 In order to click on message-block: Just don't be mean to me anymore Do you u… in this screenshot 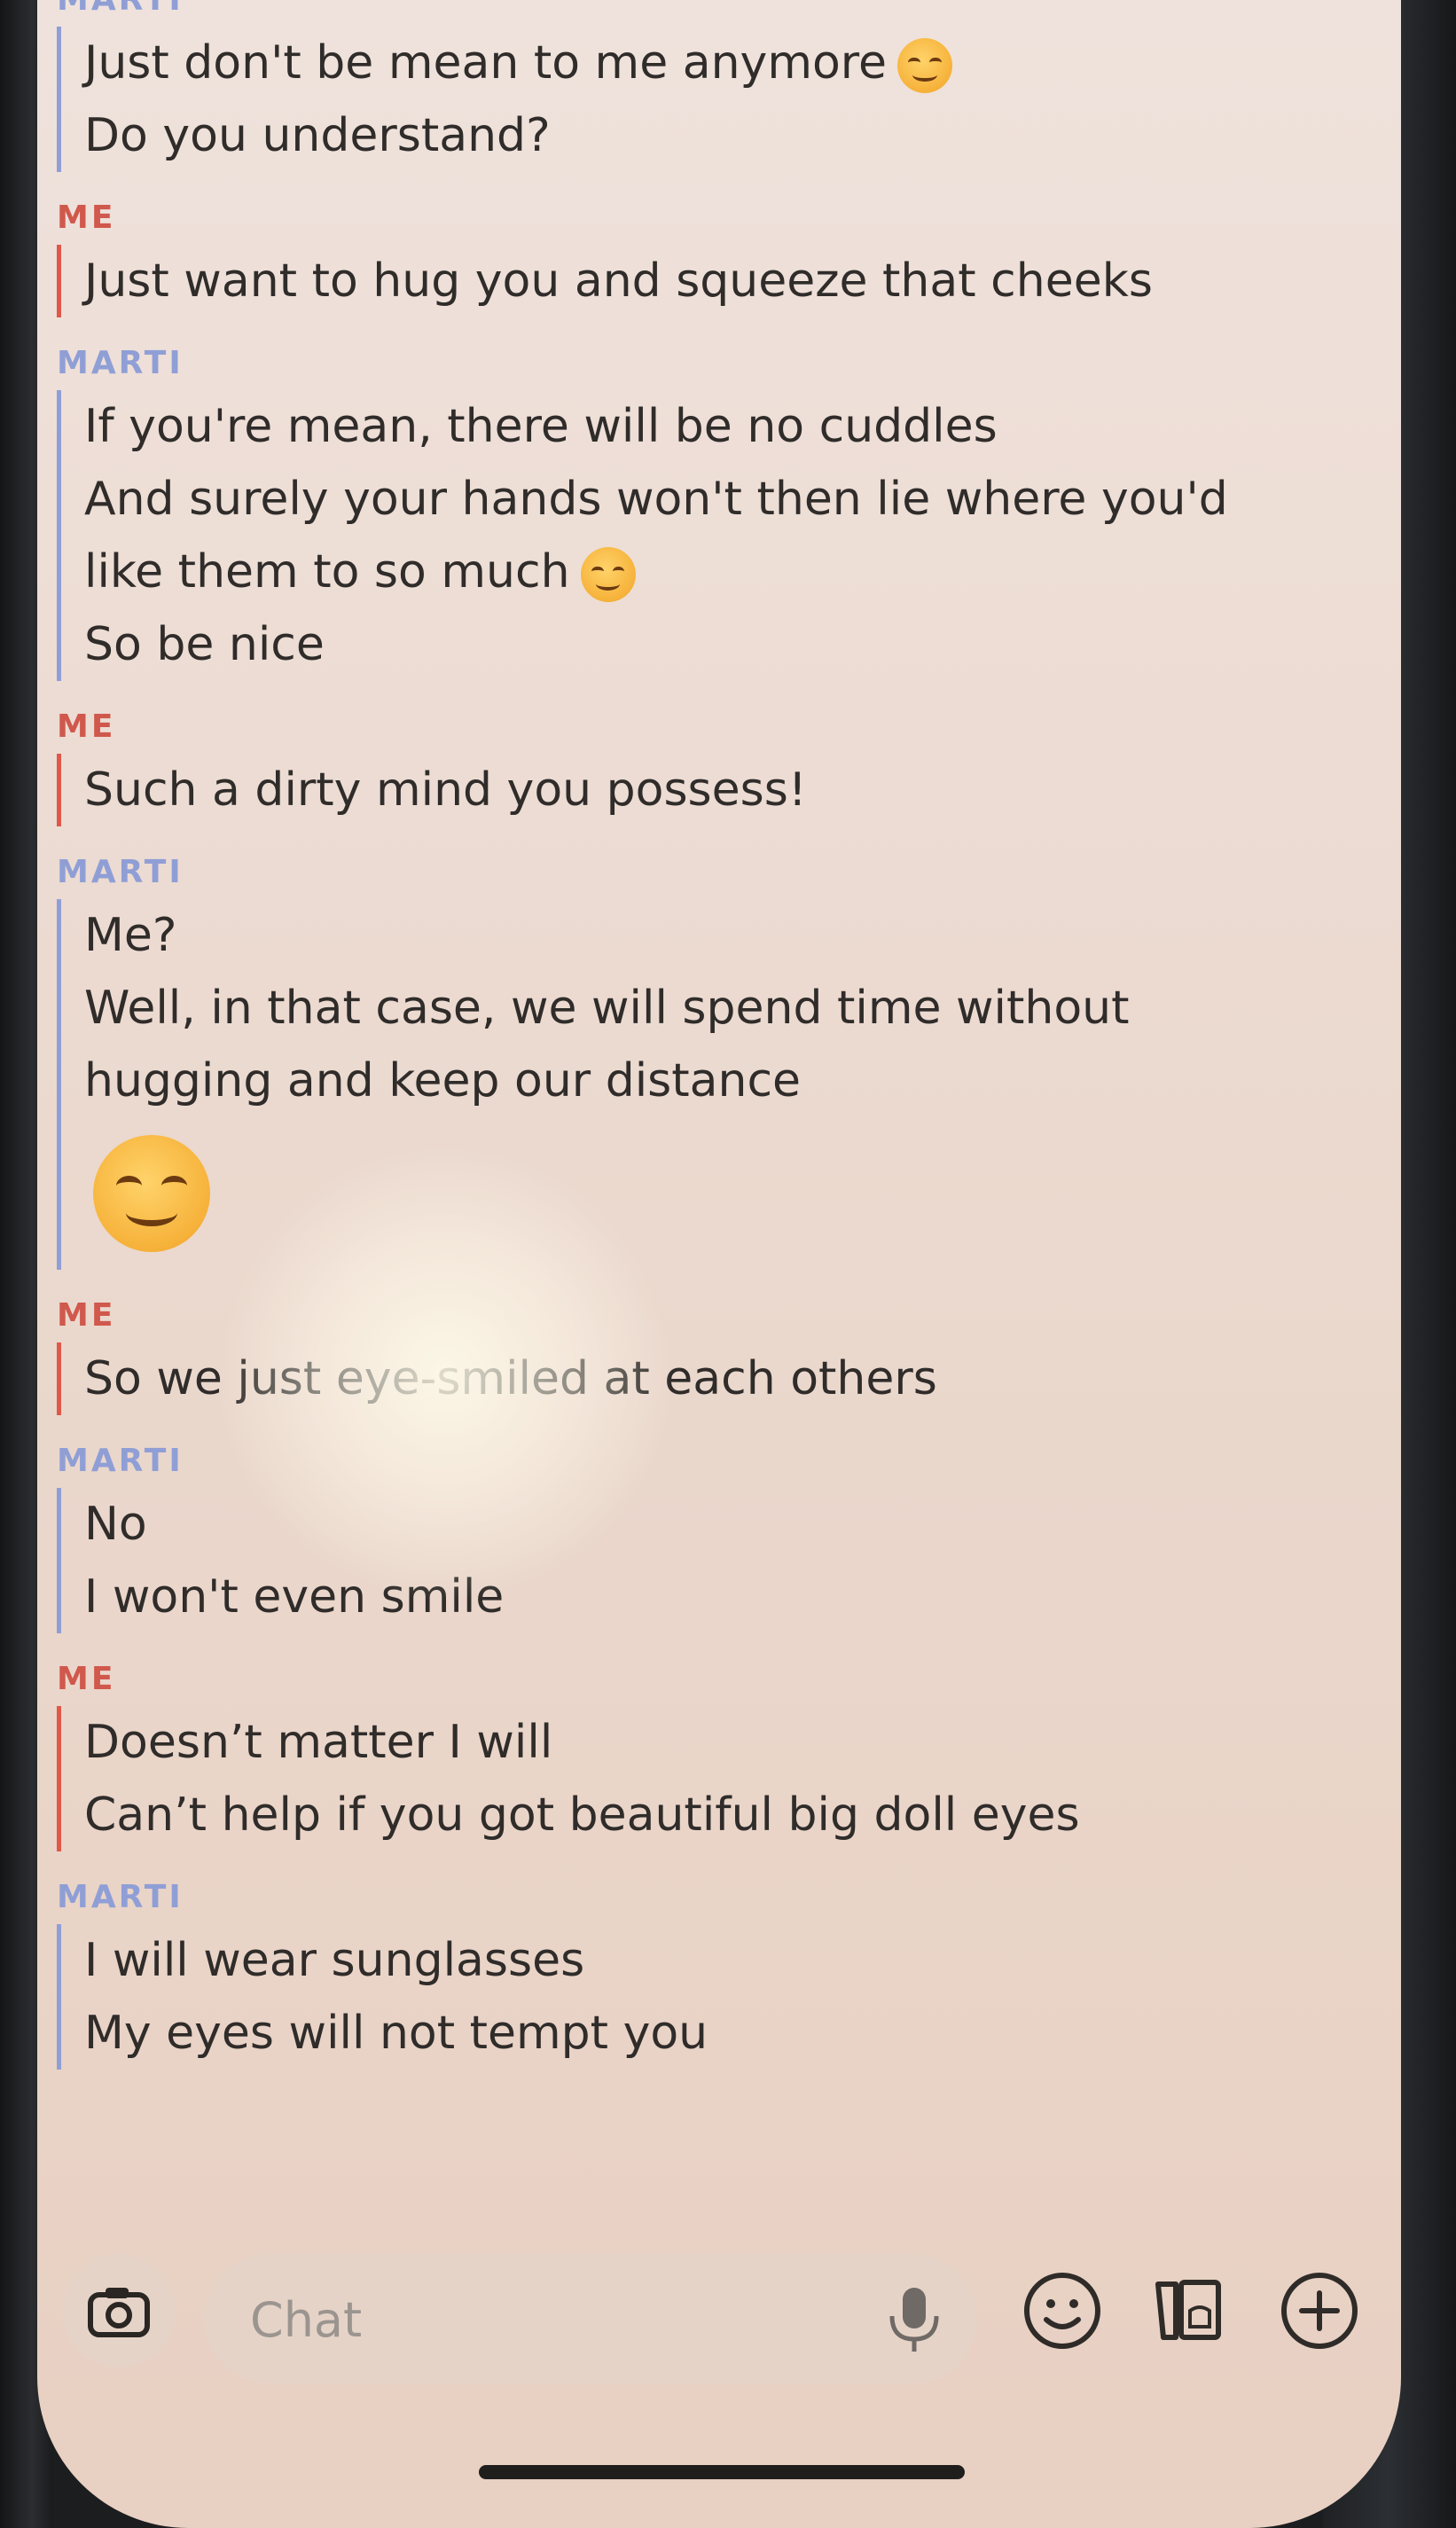, I will do `click(729, 100)`.